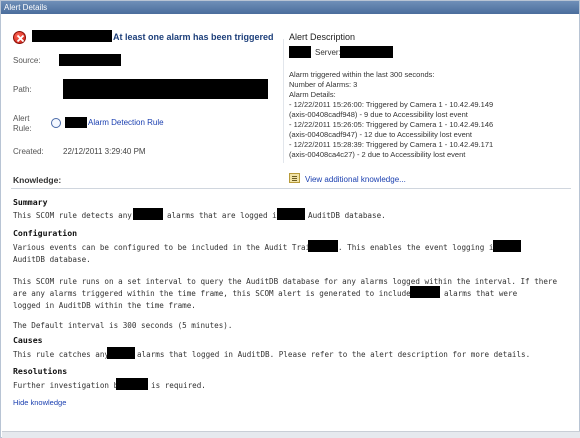  I want to click on interval-paragraph-line2b: alarms that were, so click(481, 293).